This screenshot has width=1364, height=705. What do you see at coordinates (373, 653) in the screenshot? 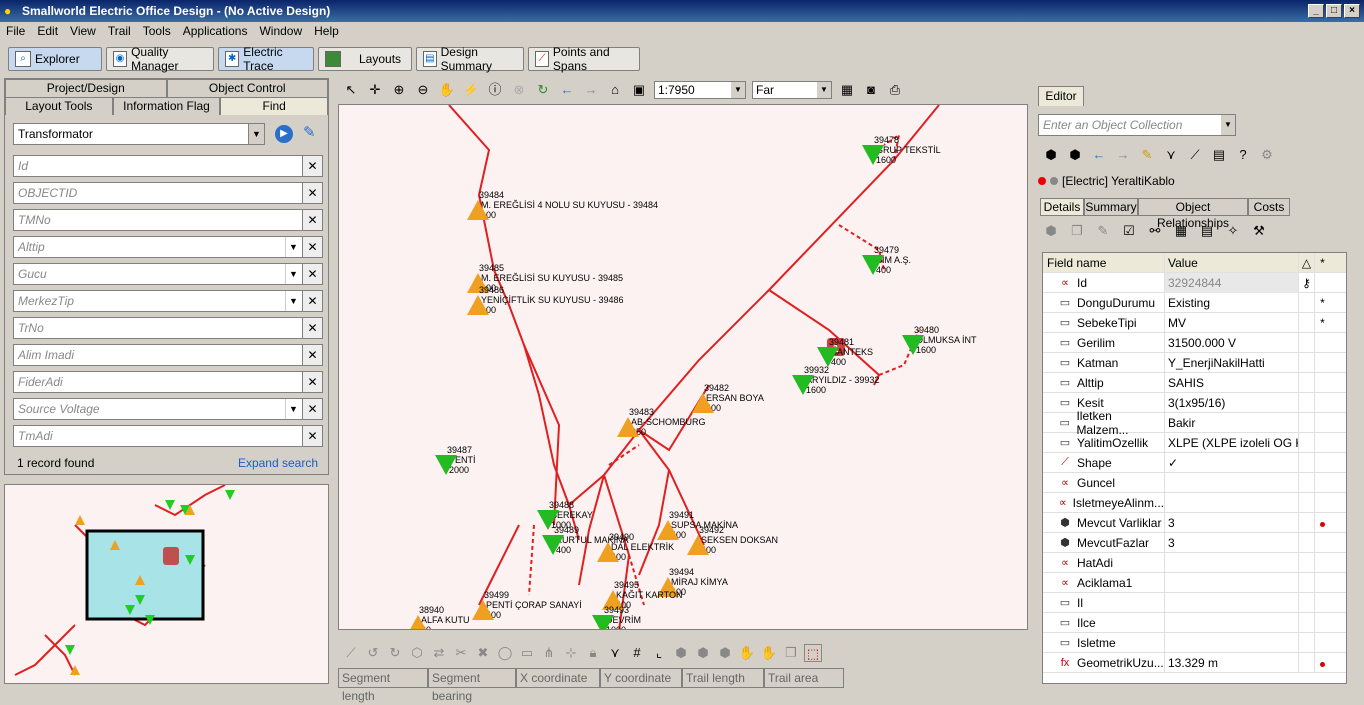
I see `edit-curve-icon: ↺` at bounding box center [373, 653].